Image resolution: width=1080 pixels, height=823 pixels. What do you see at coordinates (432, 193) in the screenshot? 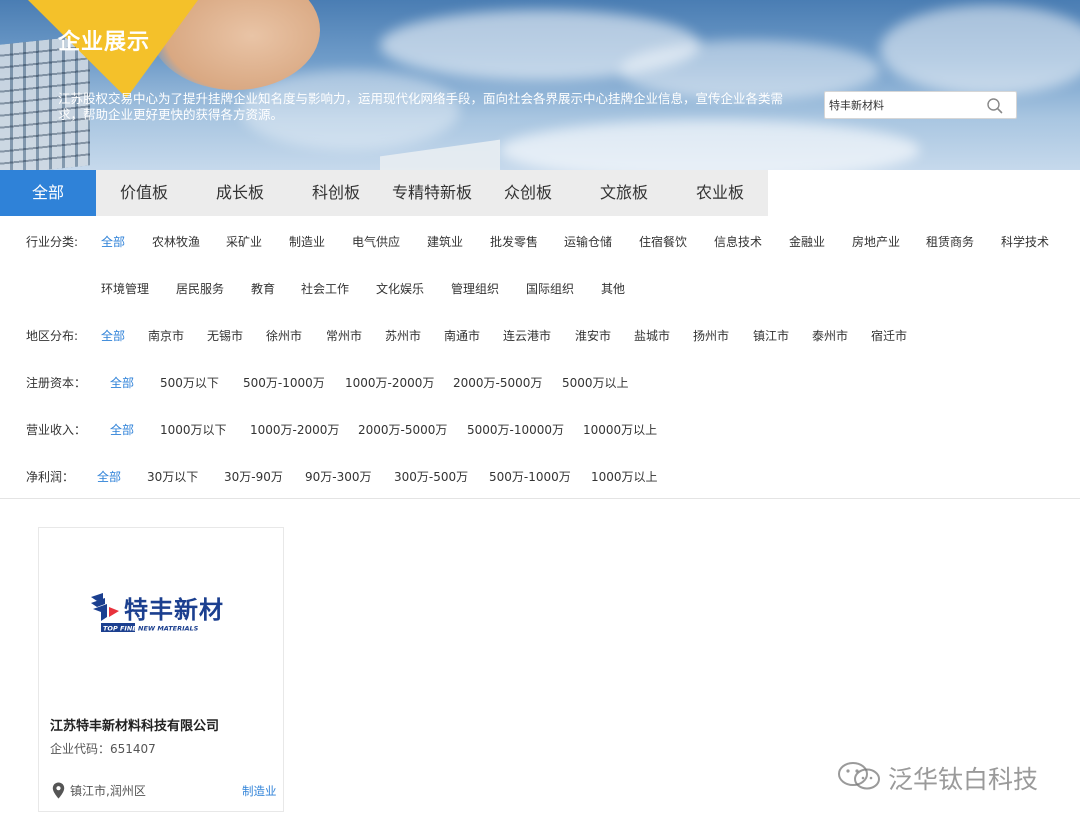
I see `tab-specialized-board: 专精特新板` at bounding box center [432, 193].